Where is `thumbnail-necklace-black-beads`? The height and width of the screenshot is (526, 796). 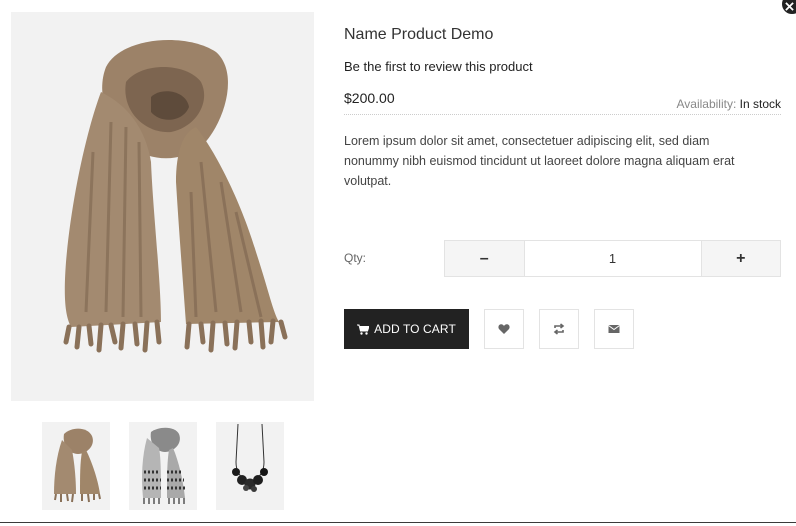 thumbnail-necklace-black-beads is located at coordinates (250, 466).